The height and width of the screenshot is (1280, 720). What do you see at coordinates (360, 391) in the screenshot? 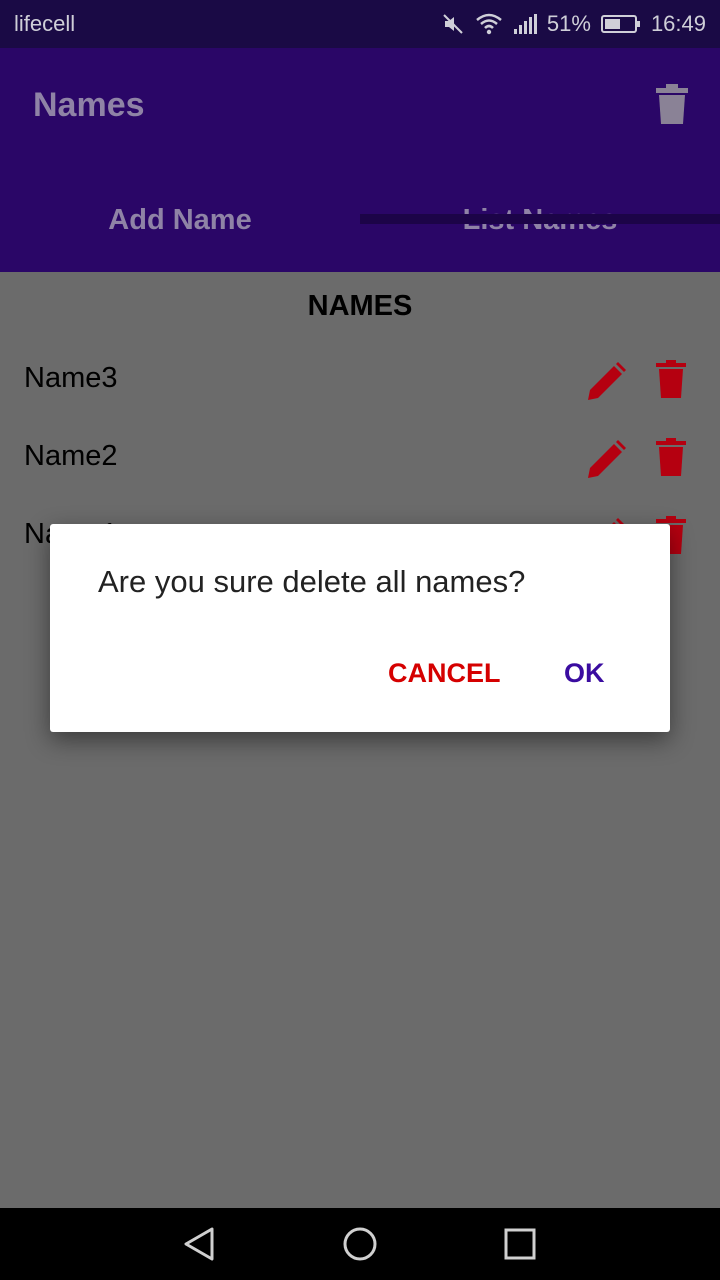
I see `list-item: Name3` at bounding box center [360, 391].